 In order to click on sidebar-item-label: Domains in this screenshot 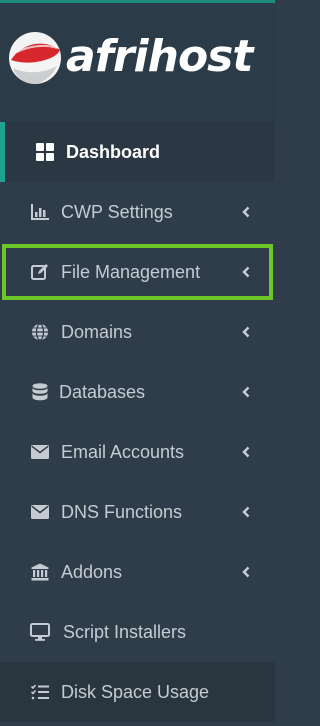, I will do `click(97, 331)`.